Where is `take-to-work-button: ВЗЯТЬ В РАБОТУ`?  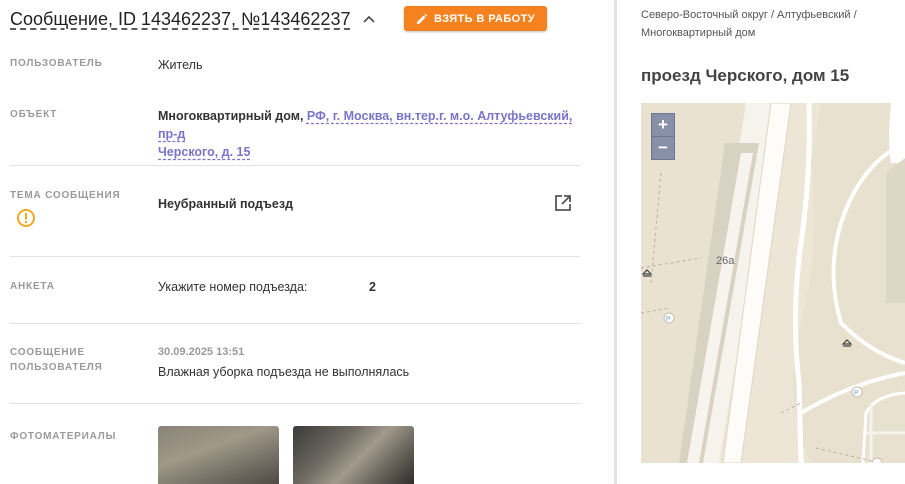 take-to-work-button: ВЗЯТЬ В РАБОТУ is located at coordinates (475, 18).